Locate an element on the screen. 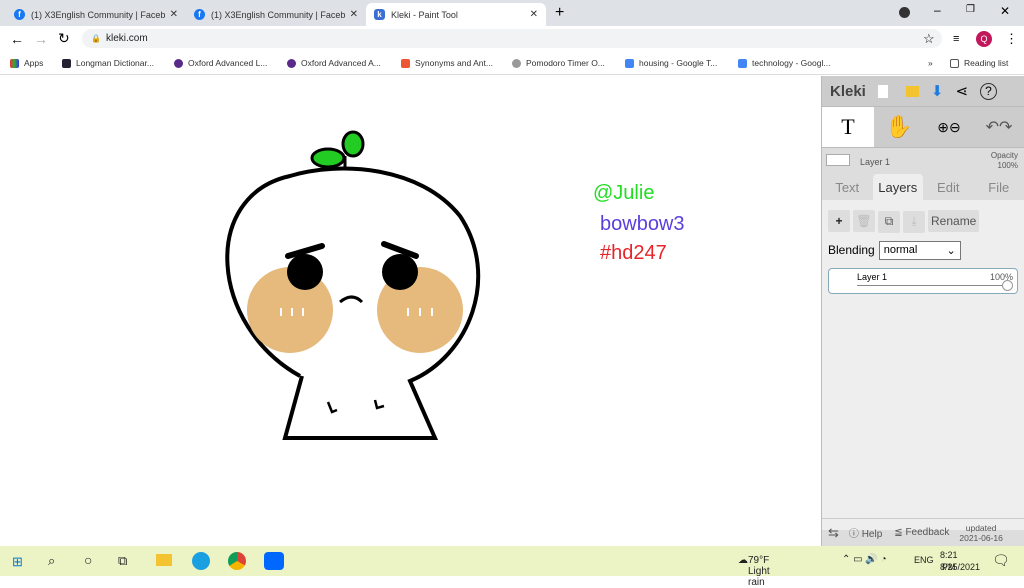  extension-icon is located at coordinates (904, 12).